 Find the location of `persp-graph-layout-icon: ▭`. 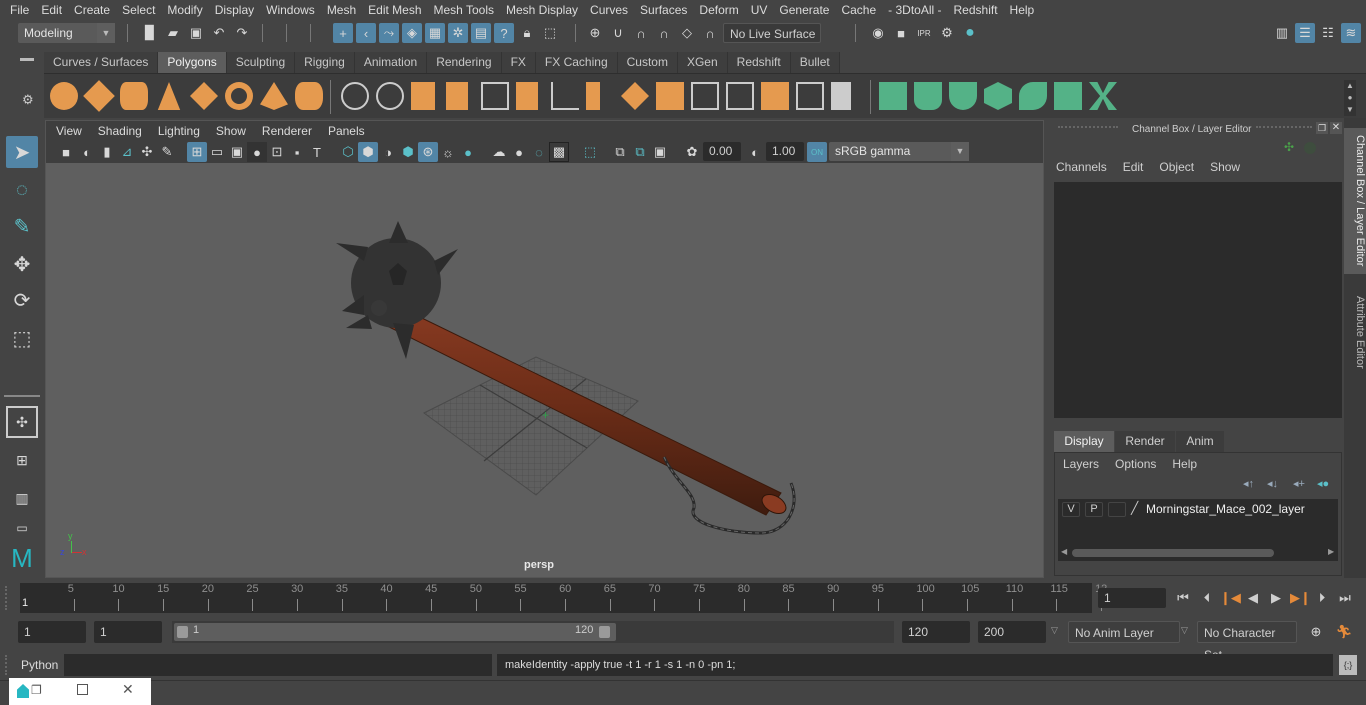

persp-graph-layout-icon: ▭ is located at coordinates (22, 528).